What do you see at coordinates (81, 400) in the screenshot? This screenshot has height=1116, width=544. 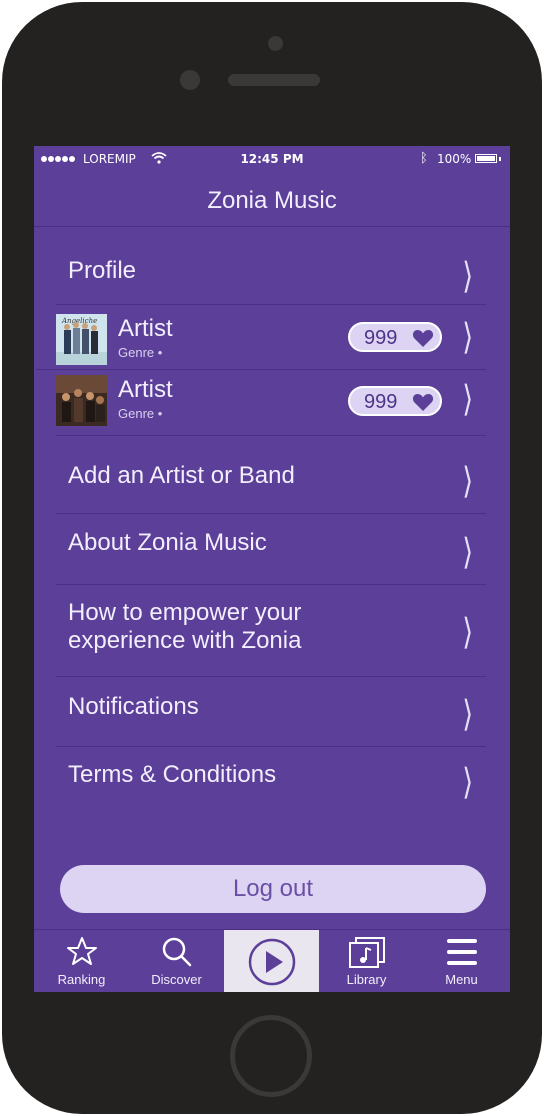 I see `artist-thumbnail` at bounding box center [81, 400].